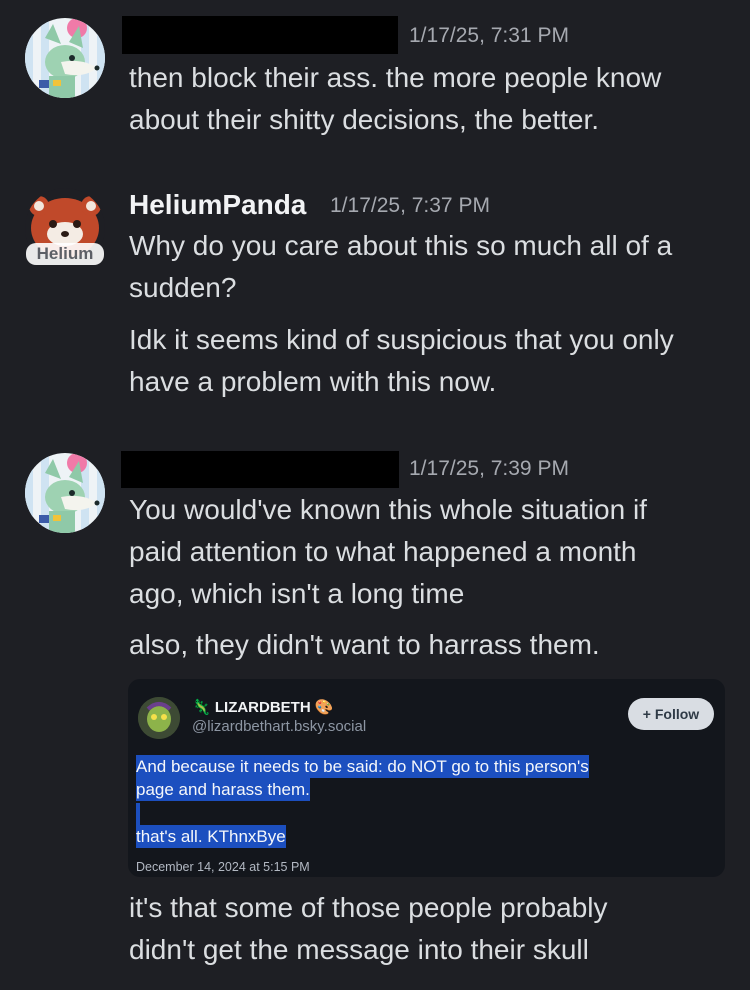  I want to click on post-date: December 14, 2024 at 5:15 PM, so click(223, 867).